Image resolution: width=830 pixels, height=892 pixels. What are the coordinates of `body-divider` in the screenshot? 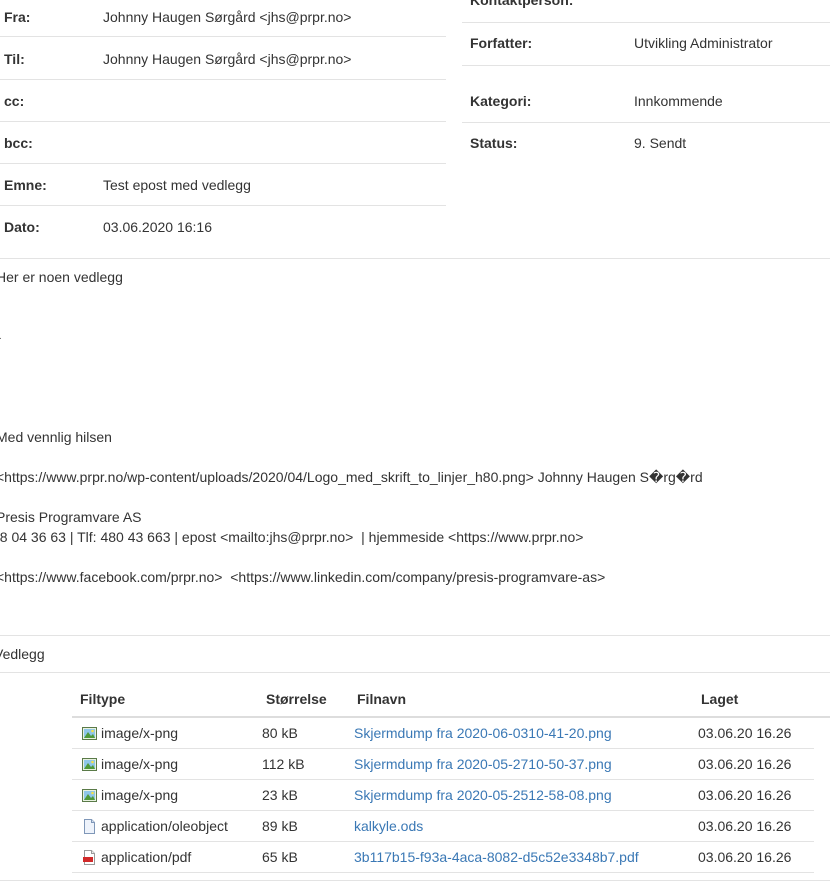 It's located at (415, 635).